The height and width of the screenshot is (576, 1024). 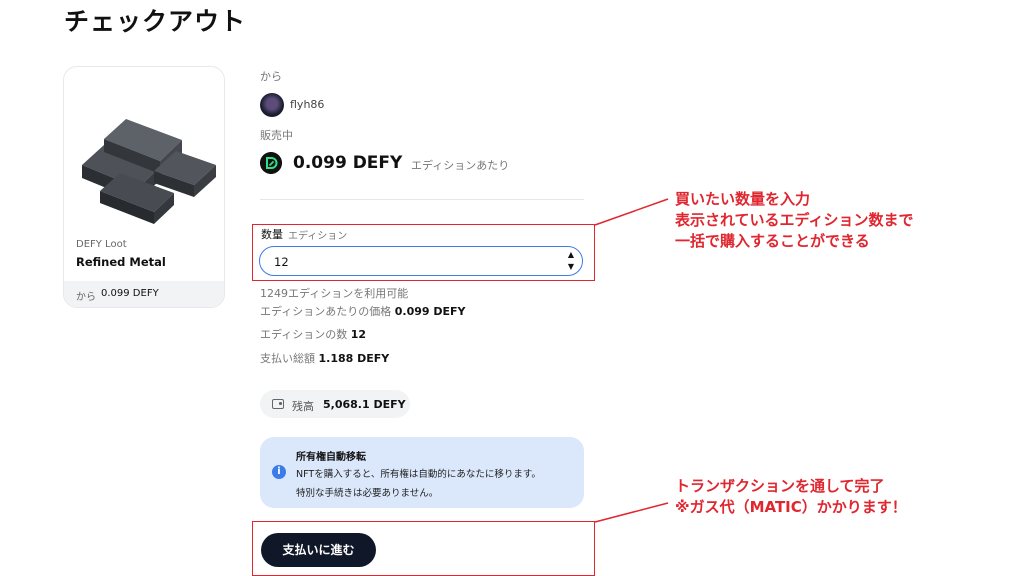 I want to click on page-title: チェックアウト, so click(x=155, y=21).